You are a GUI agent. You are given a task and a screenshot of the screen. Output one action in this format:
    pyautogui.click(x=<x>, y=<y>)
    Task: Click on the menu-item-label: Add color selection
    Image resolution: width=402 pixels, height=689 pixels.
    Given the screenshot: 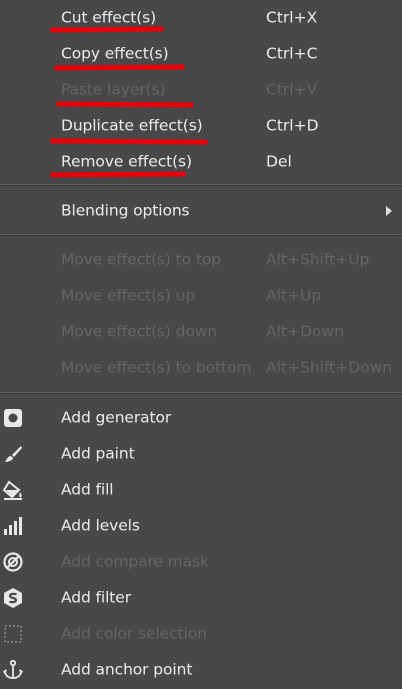 What is the action you would take?
    pyautogui.click(x=134, y=633)
    